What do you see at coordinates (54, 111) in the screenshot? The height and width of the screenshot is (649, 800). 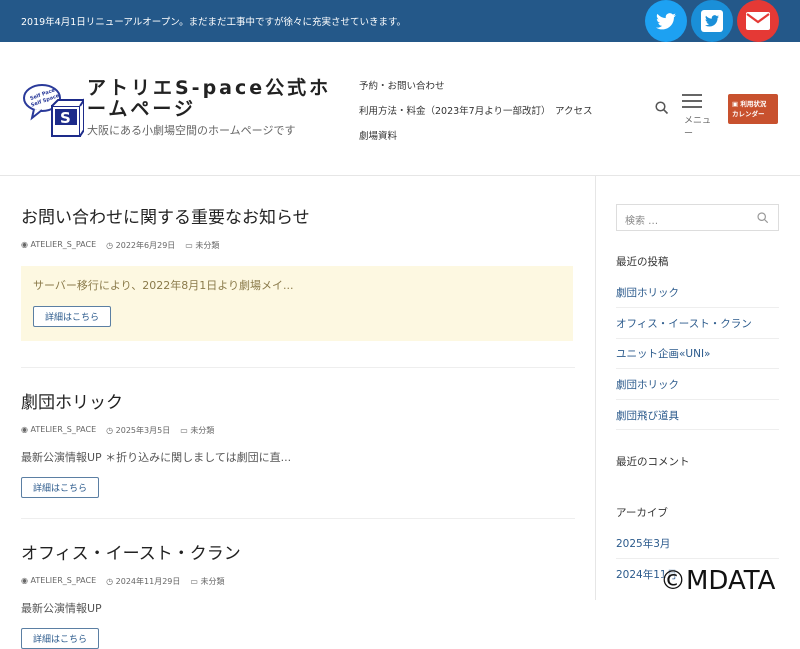 I see `site-logo: Self Pace Self Space S` at bounding box center [54, 111].